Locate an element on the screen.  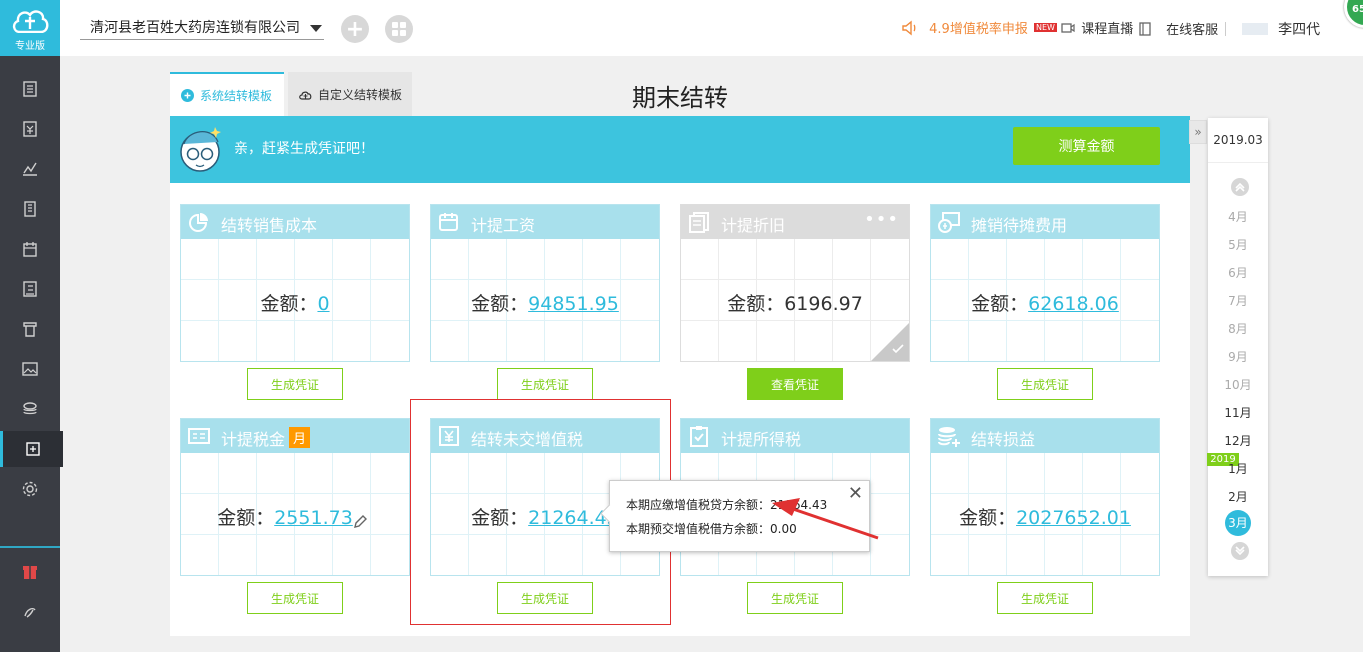
month-item: 8月 is located at coordinates (1238, 328).